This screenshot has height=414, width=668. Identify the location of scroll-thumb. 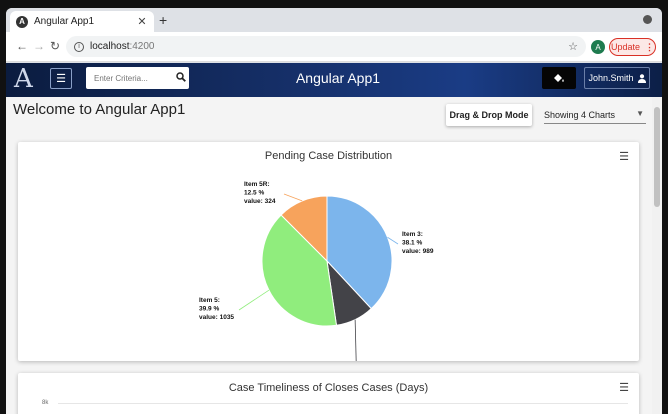
(657, 157).